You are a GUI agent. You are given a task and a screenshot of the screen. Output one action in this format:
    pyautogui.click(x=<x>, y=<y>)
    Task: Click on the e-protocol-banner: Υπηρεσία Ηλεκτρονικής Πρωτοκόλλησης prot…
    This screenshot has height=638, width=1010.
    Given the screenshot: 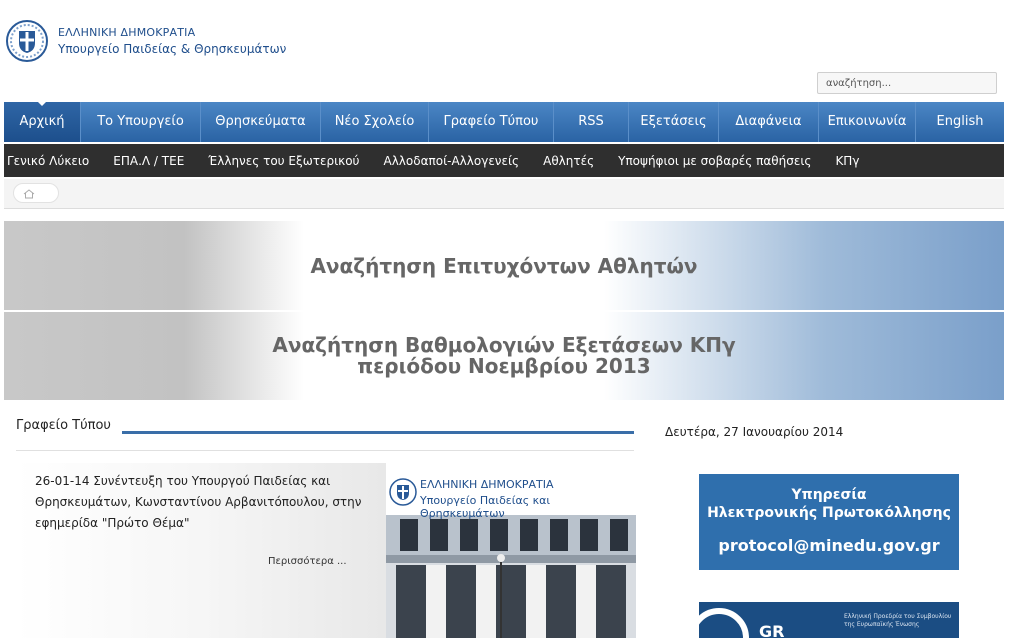 What is the action you would take?
    pyautogui.click(x=829, y=522)
    